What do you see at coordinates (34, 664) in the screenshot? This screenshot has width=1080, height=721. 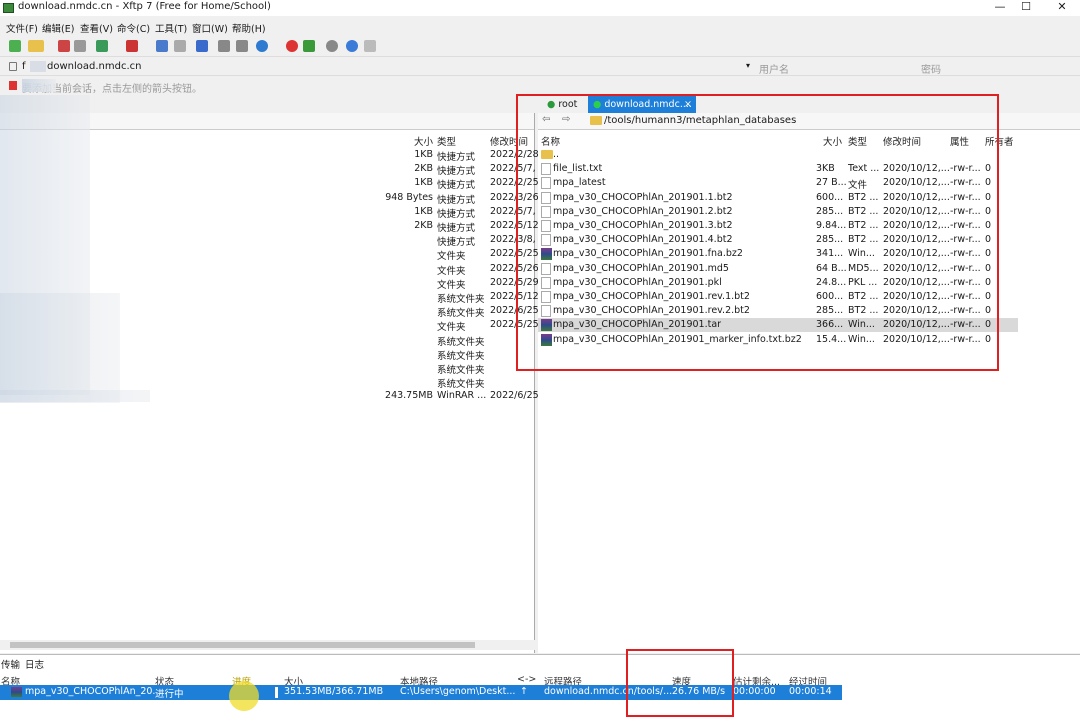 I see `tab-log: 日志` at bounding box center [34, 664].